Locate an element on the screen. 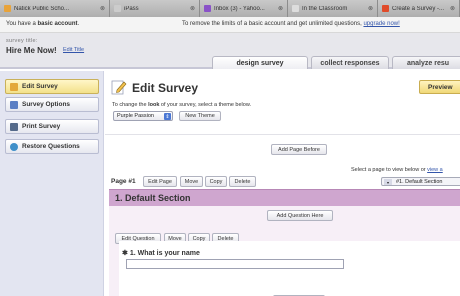 The width and height of the screenshot is (460, 296). browser-tab: Create a Survey -... ⊗ is located at coordinates (419, 8).